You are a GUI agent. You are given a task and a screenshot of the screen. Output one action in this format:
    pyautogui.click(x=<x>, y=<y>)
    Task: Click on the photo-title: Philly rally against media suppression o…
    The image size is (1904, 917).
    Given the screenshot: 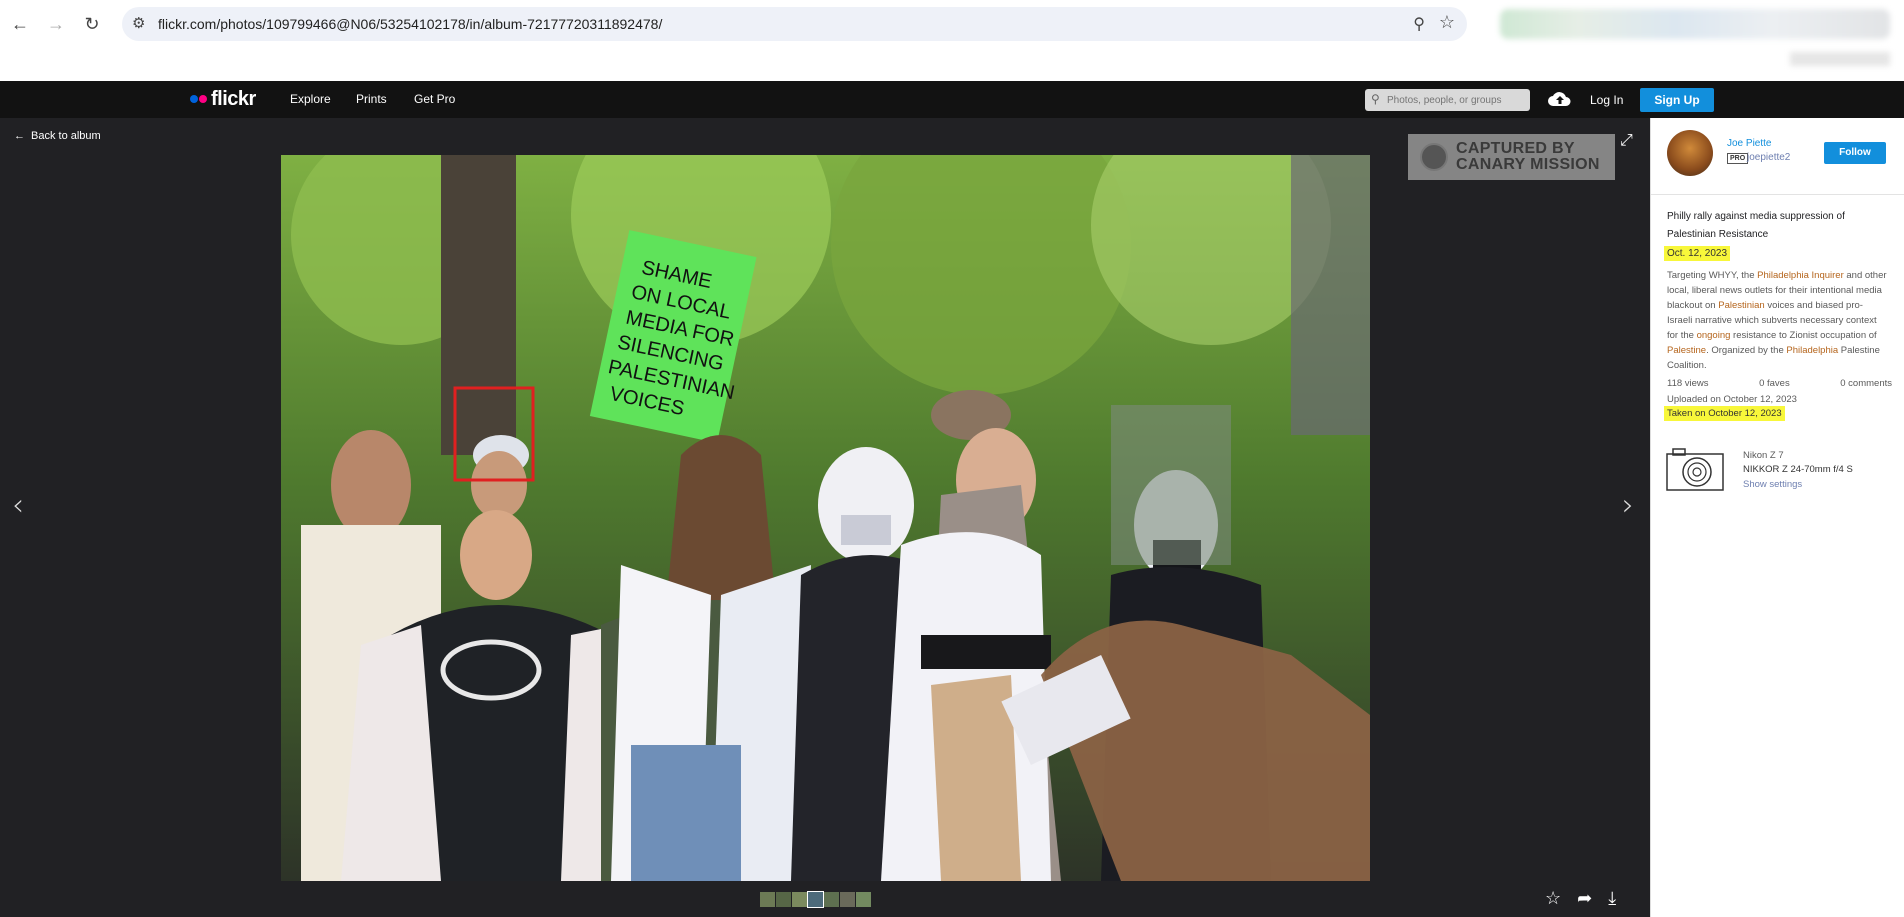 What is the action you would take?
    pyautogui.click(x=1756, y=225)
    